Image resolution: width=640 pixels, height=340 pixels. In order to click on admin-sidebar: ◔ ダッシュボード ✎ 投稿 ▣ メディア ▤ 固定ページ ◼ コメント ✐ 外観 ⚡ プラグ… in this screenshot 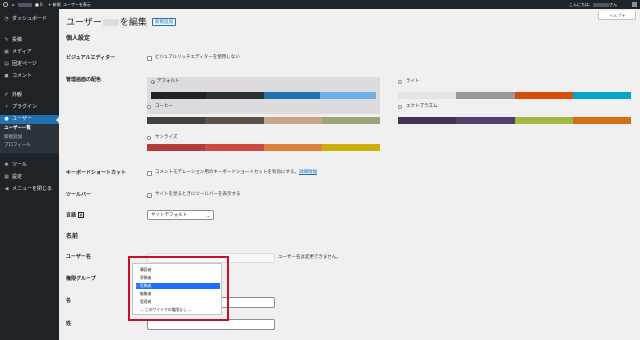, I will do `click(29, 174)`.